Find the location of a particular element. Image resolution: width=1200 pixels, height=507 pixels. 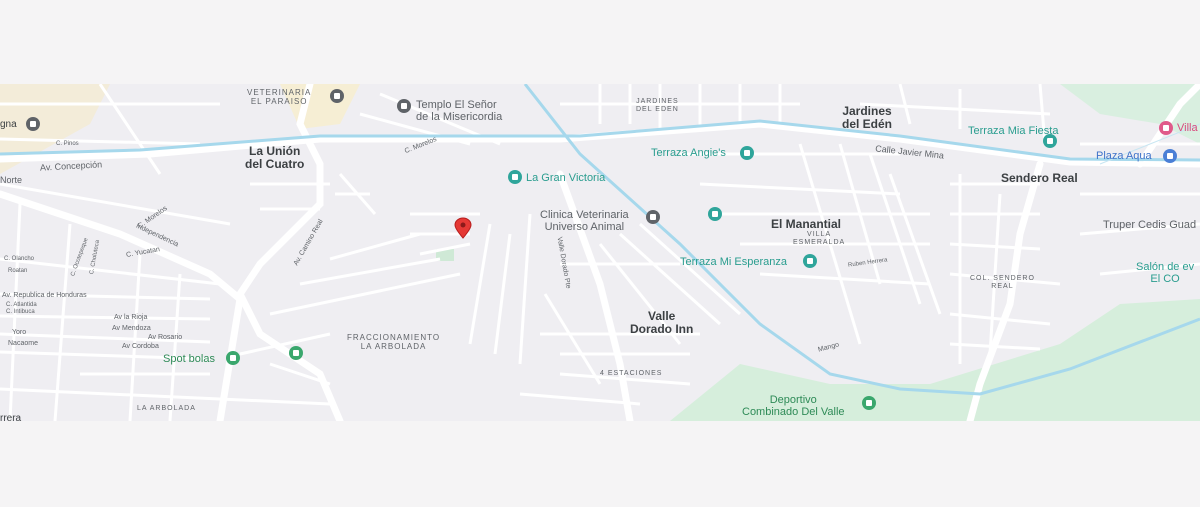

neighborhood-label: VETERINARIA EL PARAISO is located at coordinates (279, 97).